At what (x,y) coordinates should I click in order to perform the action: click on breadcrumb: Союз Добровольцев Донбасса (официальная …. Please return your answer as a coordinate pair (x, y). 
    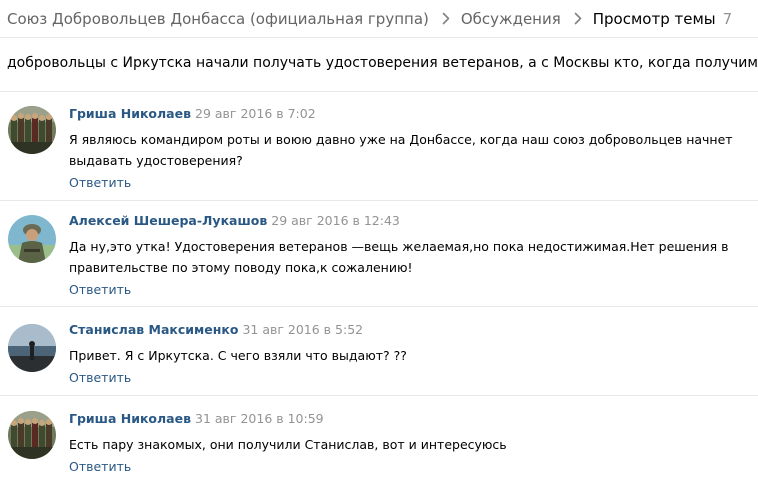
    Looking at the image, I should click on (379, 19).